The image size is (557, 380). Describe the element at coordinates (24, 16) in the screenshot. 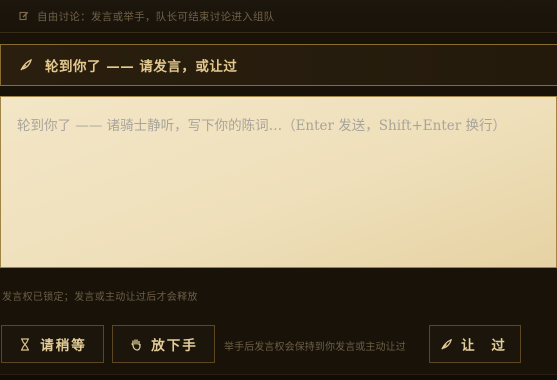

I see `edit-icon` at that location.